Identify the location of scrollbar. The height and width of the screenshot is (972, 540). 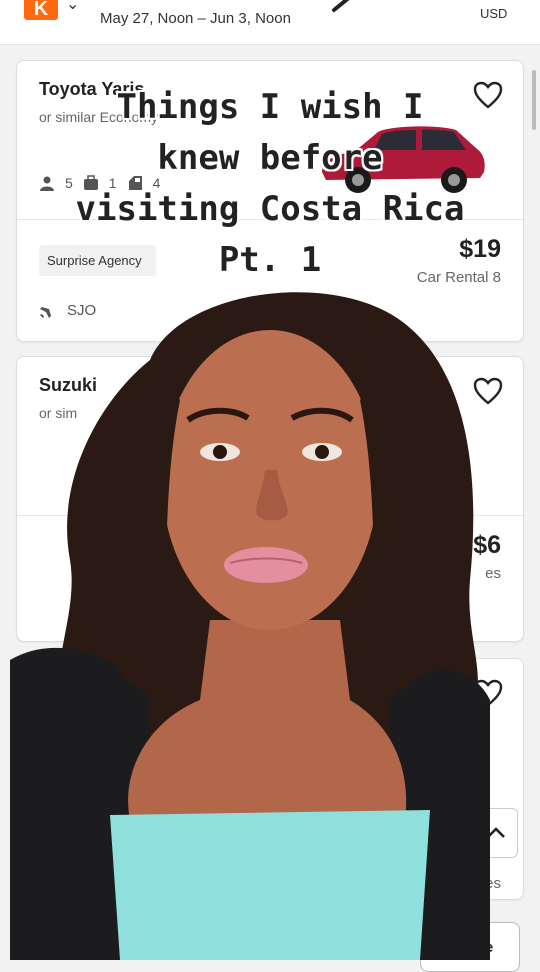
(534, 100).